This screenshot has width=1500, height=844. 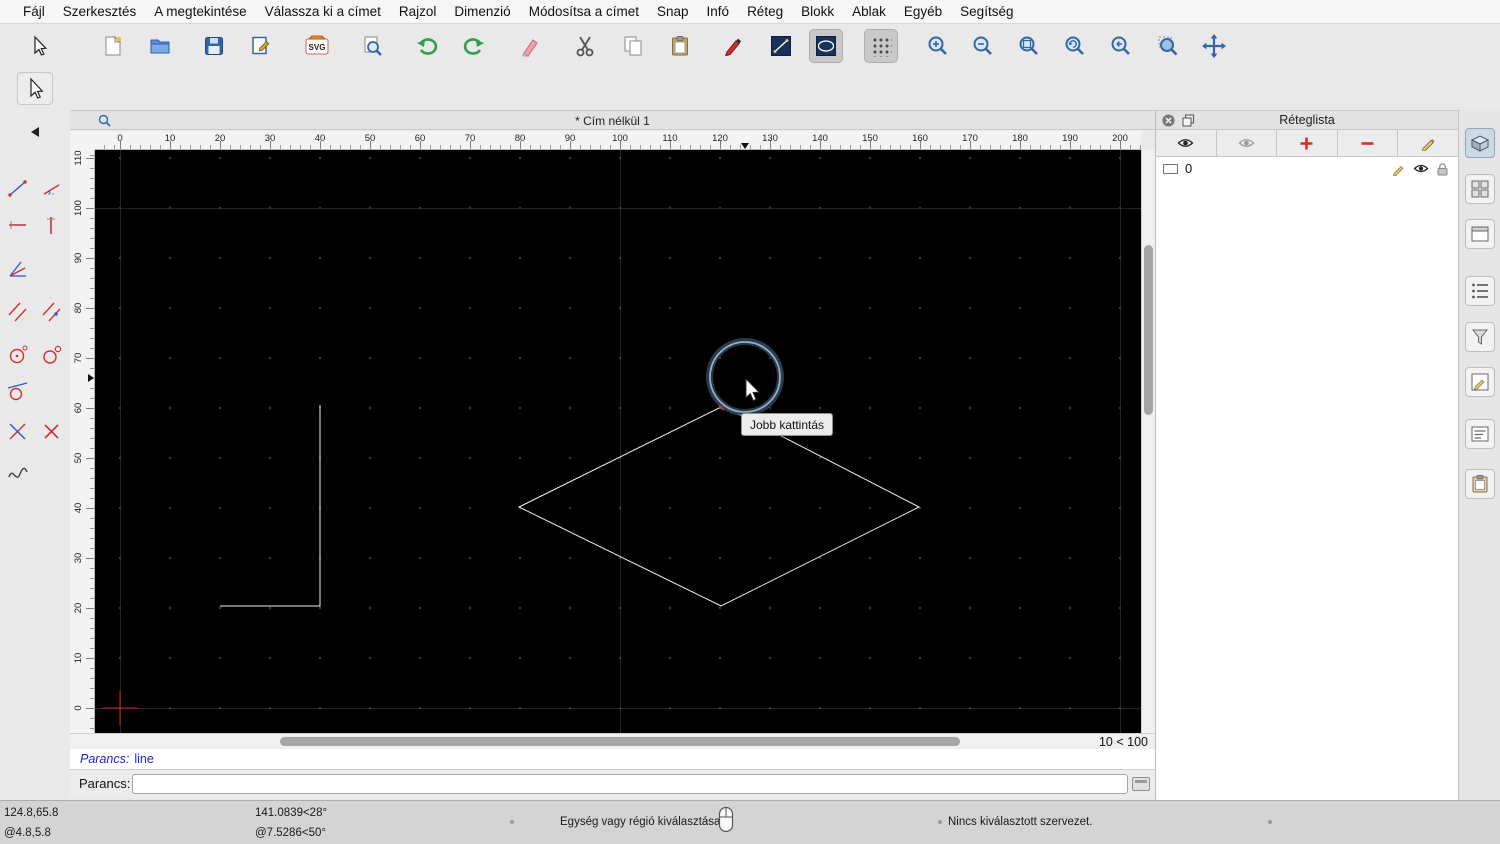 I want to click on entity-rhombus, so click(x=719, y=506).